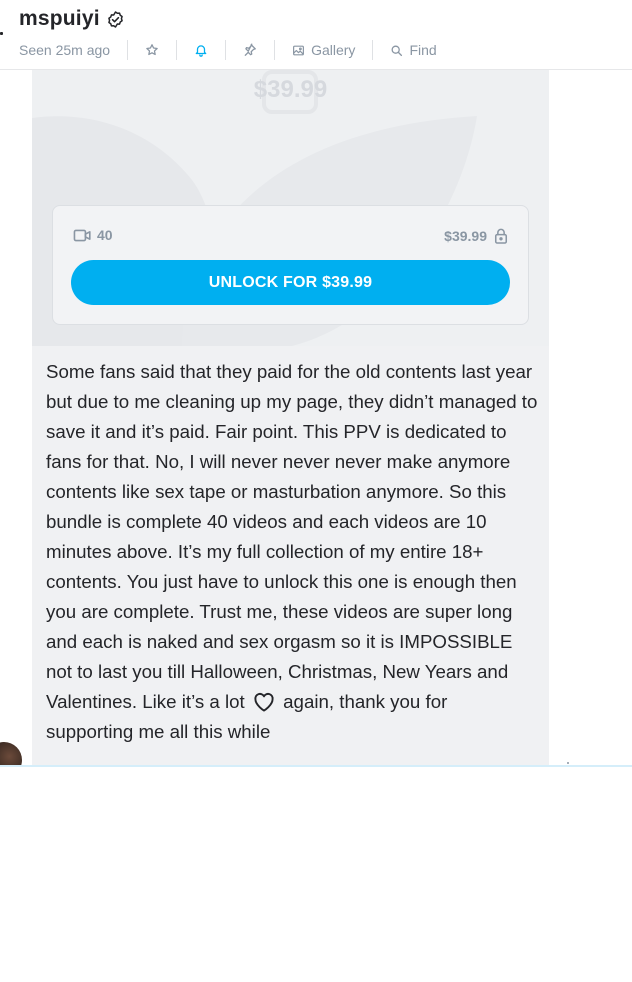 The image size is (632, 982). Describe the element at coordinates (59, 19) in the screenshot. I see `username: mspuiyi` at that location.